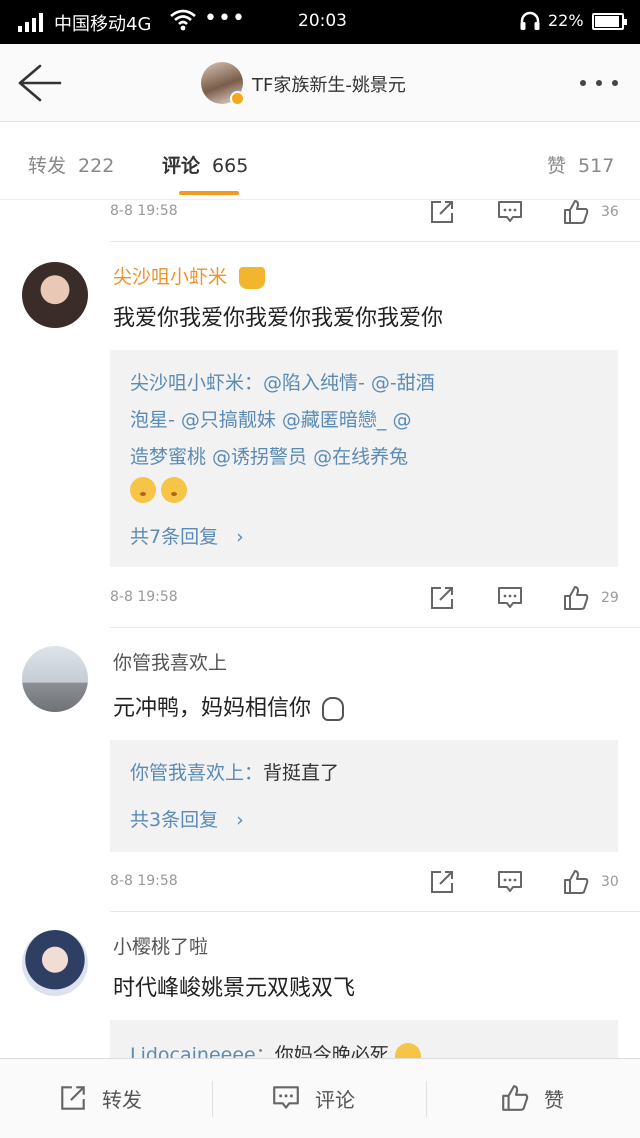  What do you see at coordinates (282, 381) in the screenshot?
I see `reply-line: 尖沙咀小虾米：@陷入纯情- @-甜酒` at bounding box center [282, 381].